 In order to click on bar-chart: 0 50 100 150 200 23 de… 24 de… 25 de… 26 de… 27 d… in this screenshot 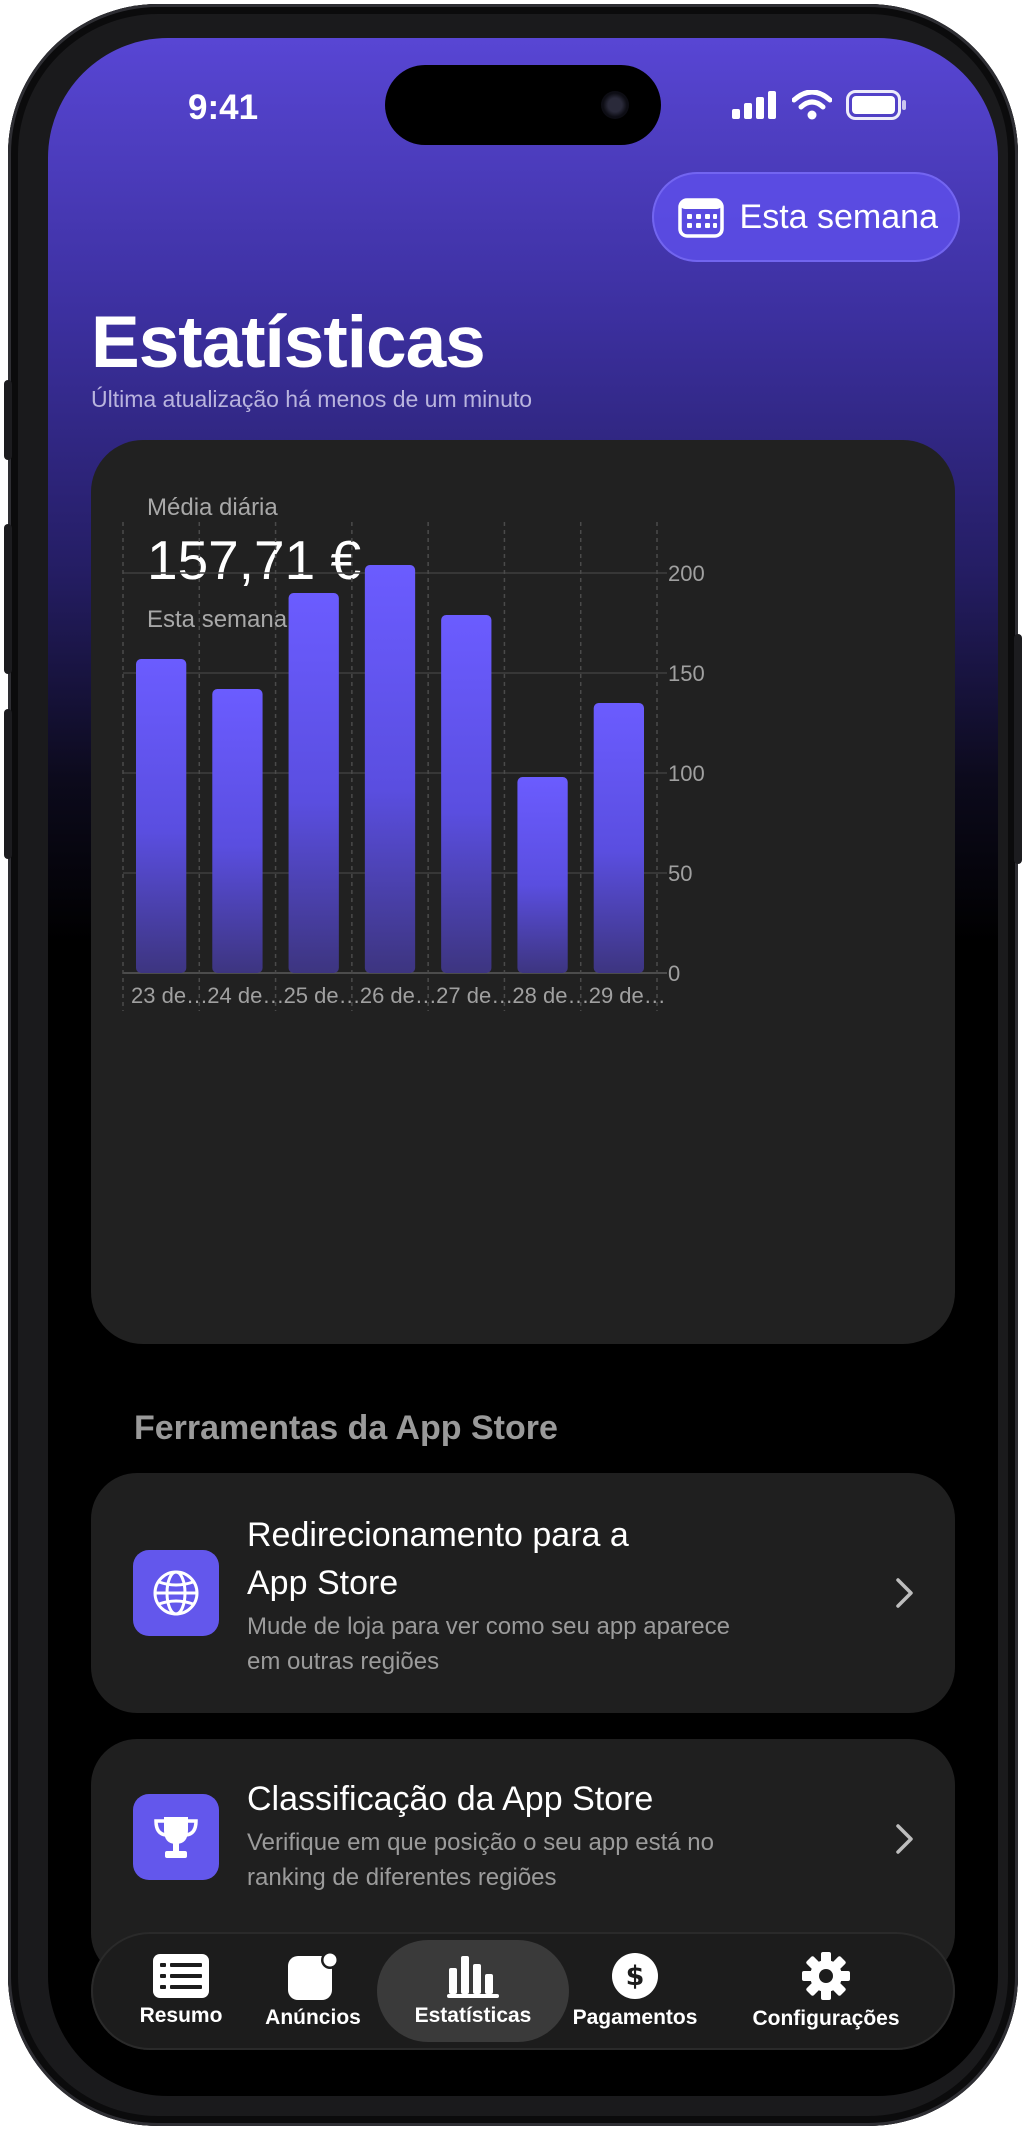, I will do `click(413, 766)`.